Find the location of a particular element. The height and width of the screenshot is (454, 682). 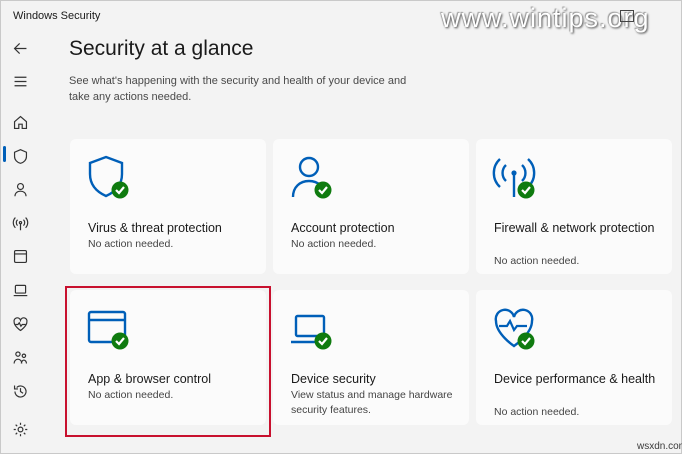

sidebar-item-device-security is located at coordinates (20, 290).